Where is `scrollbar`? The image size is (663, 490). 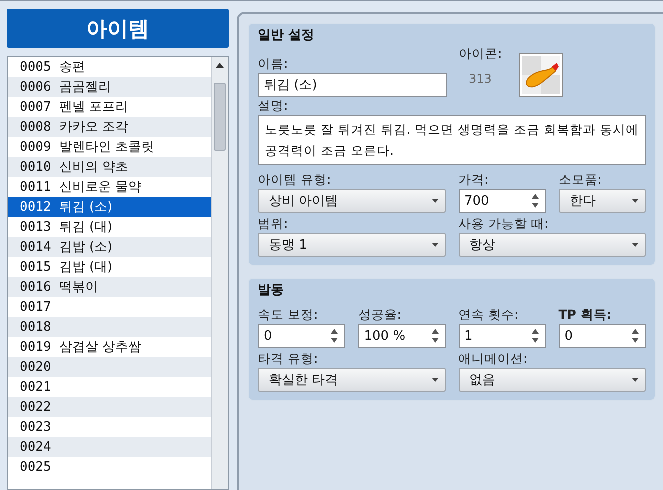 scrollbar is located at coordinates (219, 273).